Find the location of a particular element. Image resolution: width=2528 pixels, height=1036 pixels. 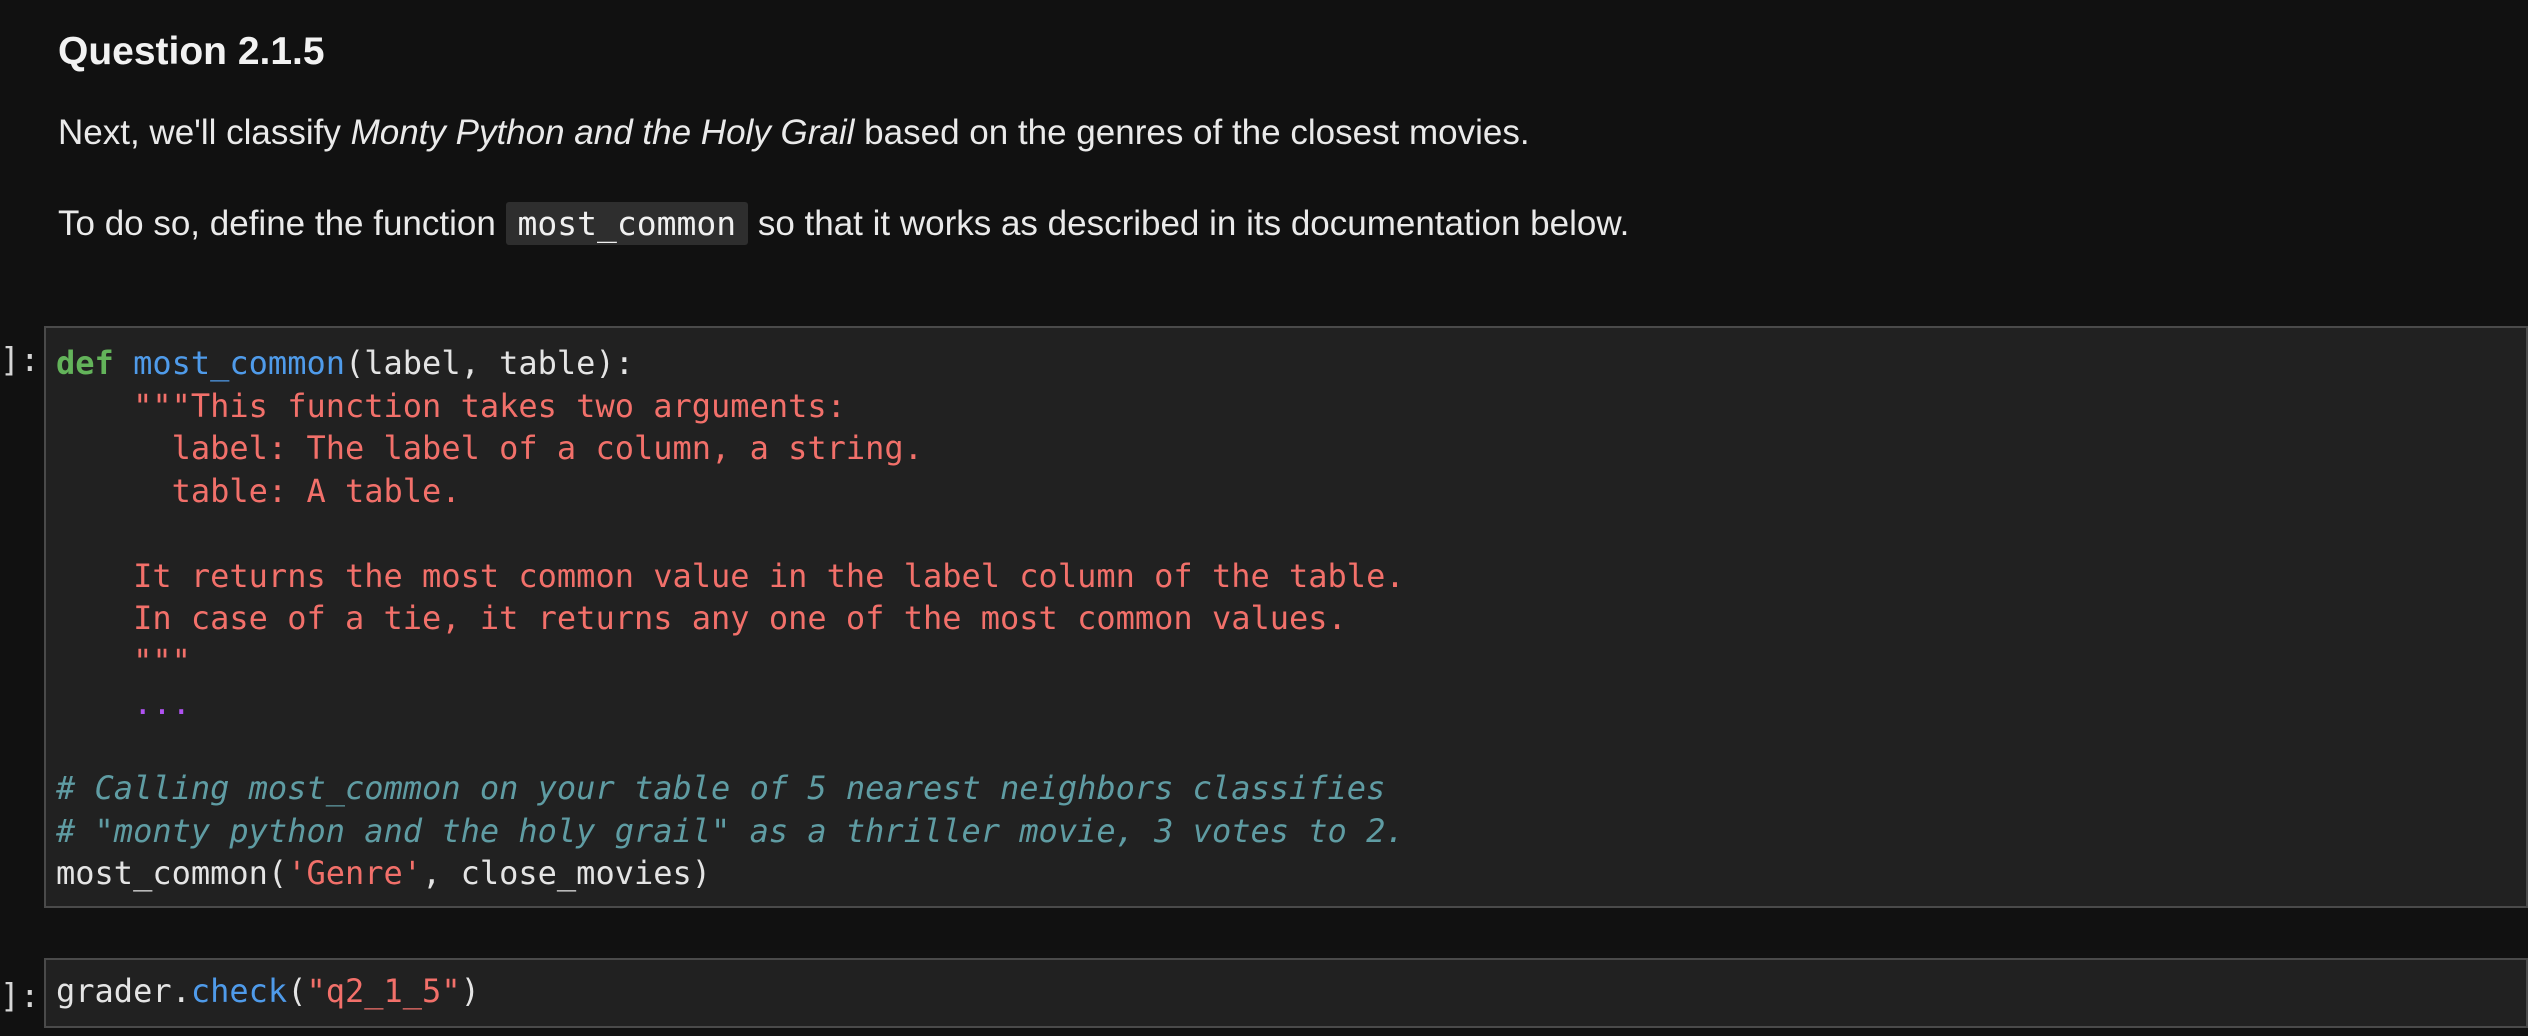

para1-text-before: Next, we'll classify is located at coordinates (204, 132).